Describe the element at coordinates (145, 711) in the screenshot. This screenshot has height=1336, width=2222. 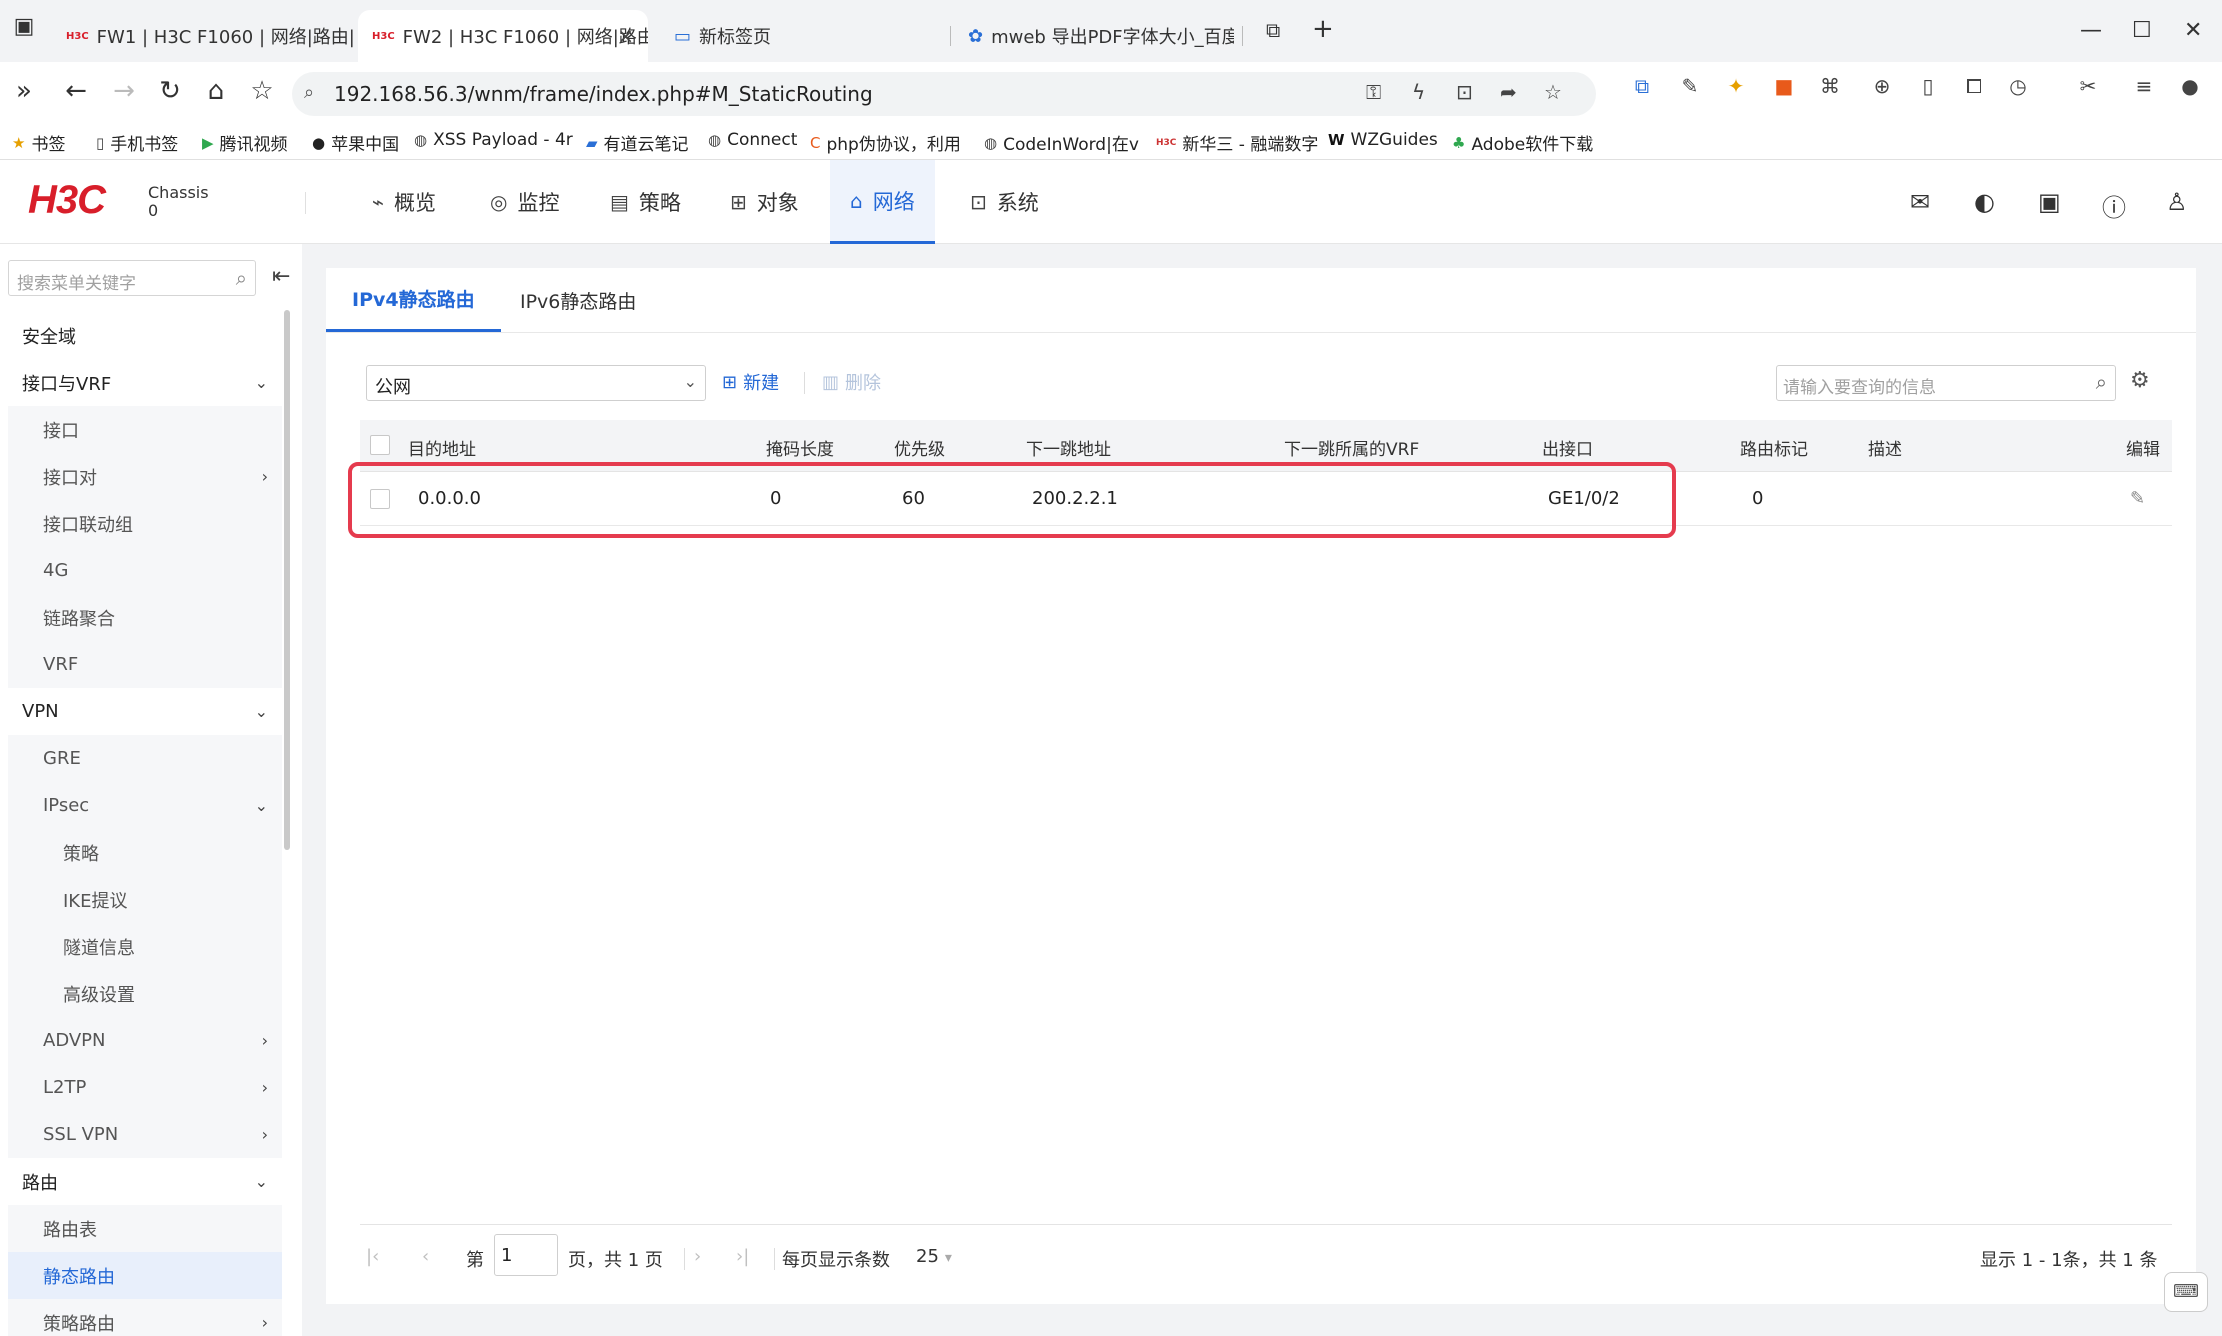
I see `sidebar-item-vpn: VPN ⌄` at that location.